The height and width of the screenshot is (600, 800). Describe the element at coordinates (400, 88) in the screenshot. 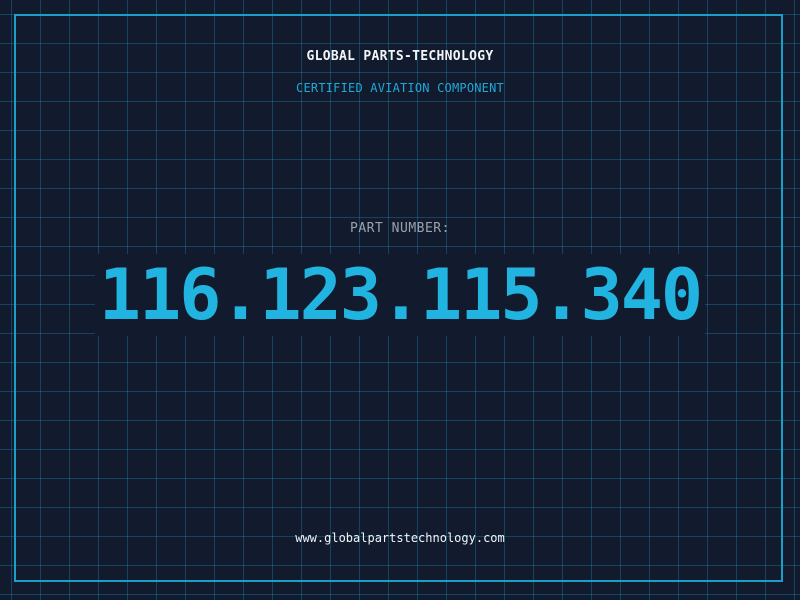

I see `certification-subtitle: CERTIFIED AVIATION COMPONENT` at that location.